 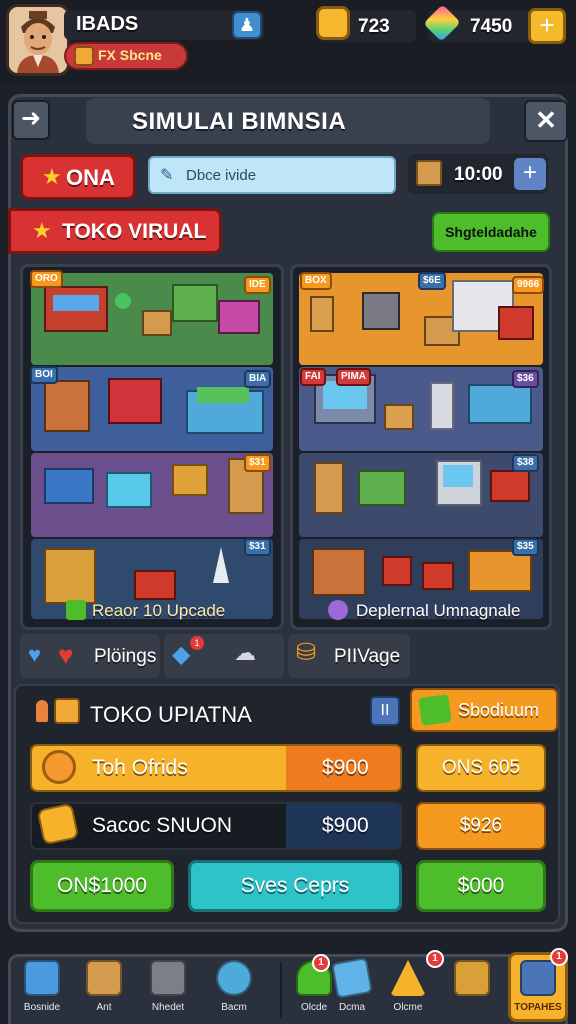 I want to click on shop-right-scene, so click(x=421, y=446).